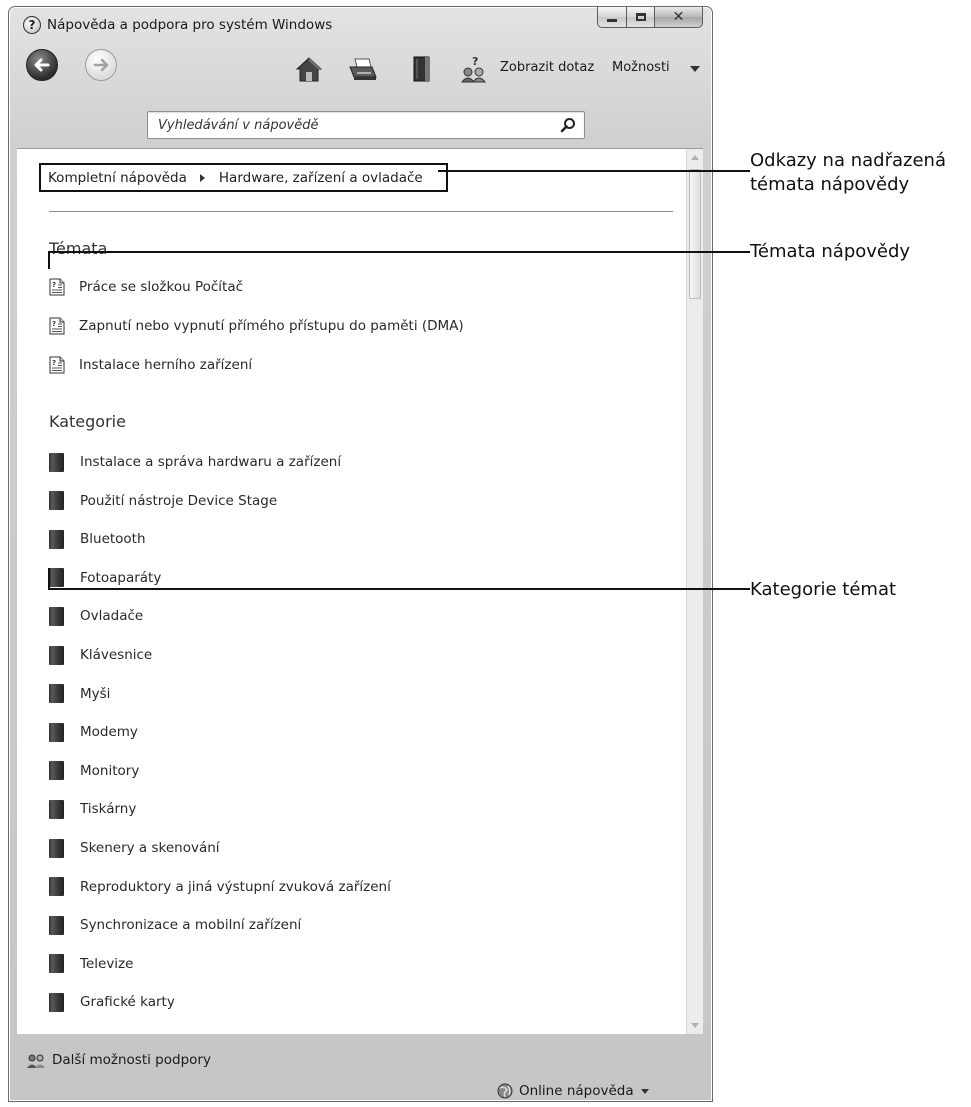  I want to click on breadcrumb-separator-icon, so click(202, 177).